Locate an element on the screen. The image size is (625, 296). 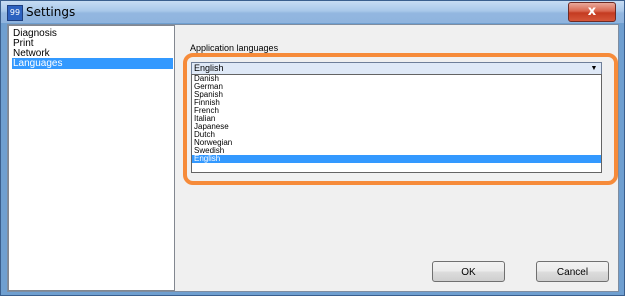
language-option-english: English is located at coordinates (396, 159).